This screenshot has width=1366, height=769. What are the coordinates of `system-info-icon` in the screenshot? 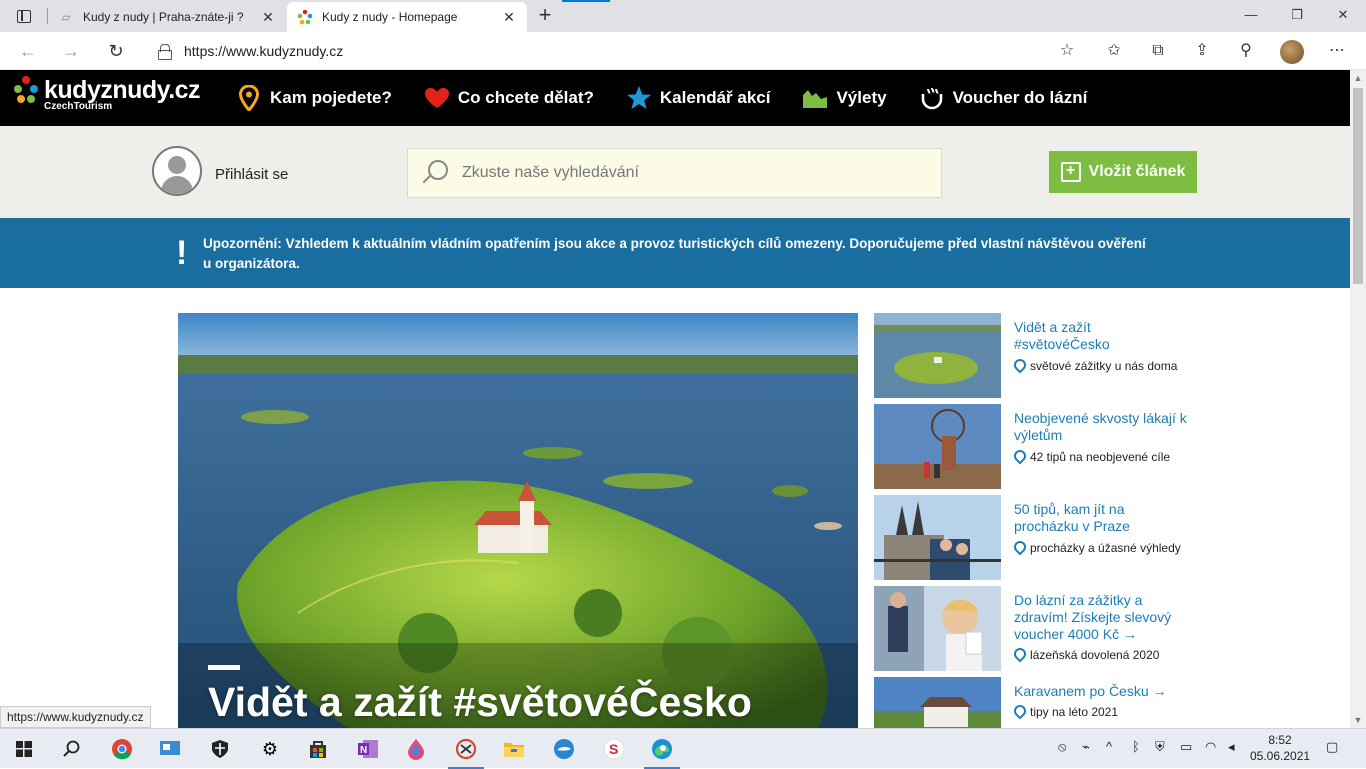 It's located at (170, 749).